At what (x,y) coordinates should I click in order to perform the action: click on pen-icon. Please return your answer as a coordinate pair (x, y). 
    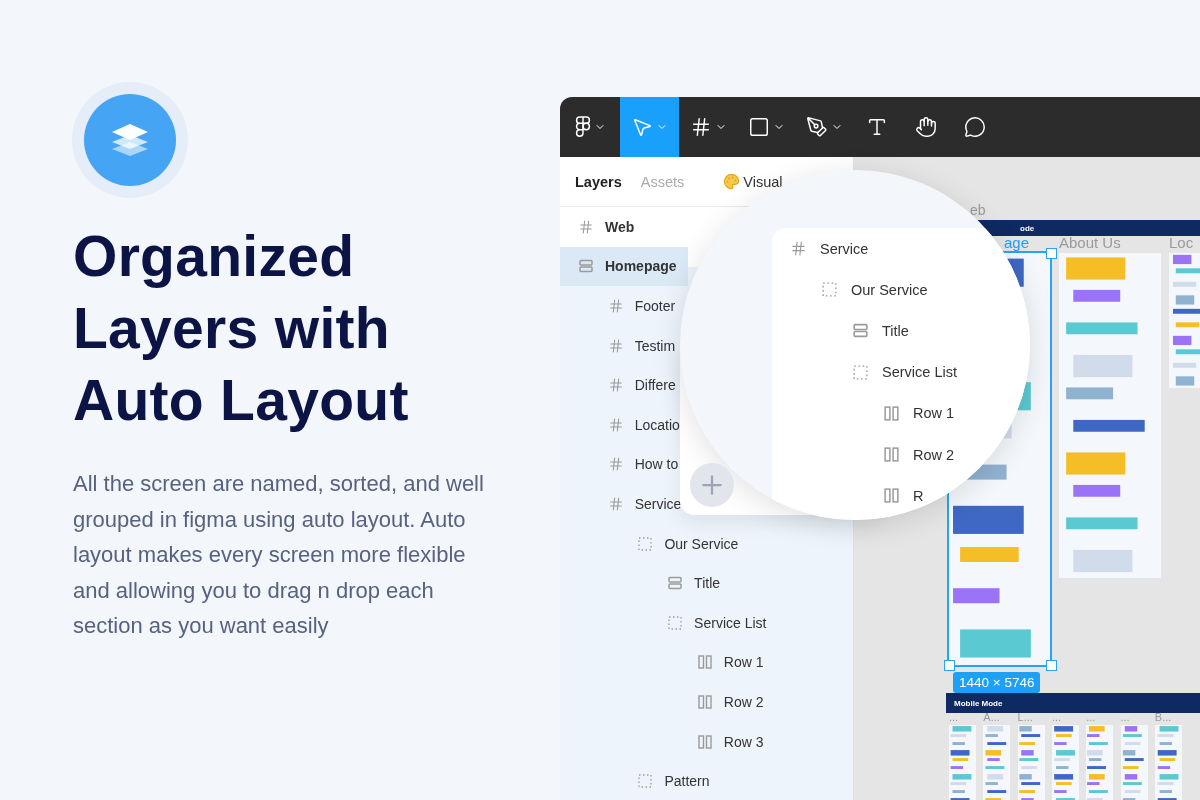
    Looking at the image, I should click on (816, 127).